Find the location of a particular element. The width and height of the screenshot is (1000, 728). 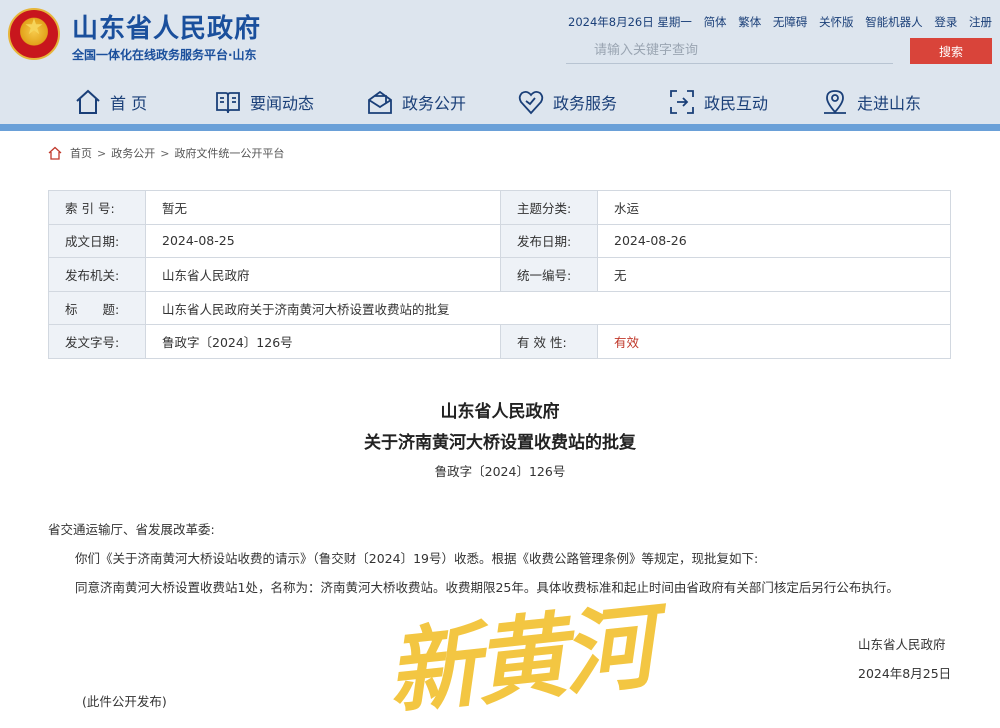

watermark-logo: 新黄河 is located at coordinates (518, 660).